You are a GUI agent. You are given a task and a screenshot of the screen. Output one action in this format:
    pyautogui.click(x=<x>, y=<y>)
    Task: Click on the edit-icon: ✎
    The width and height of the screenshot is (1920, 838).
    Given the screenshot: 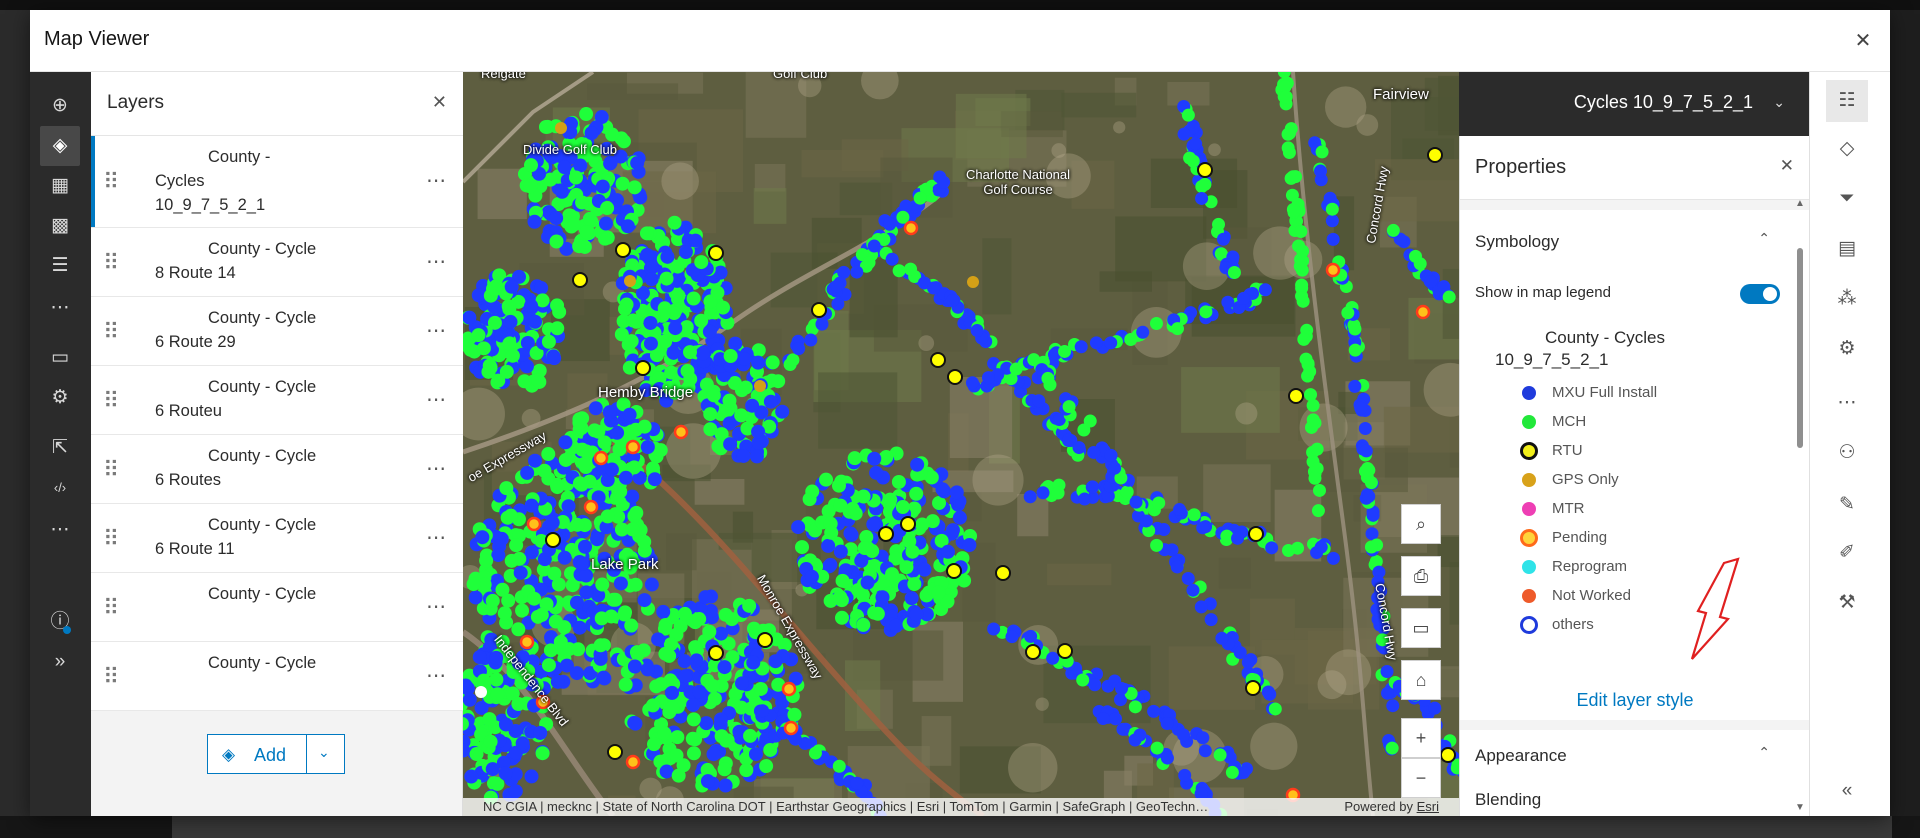 What is the action you would take?
    pyautogui.click(x=1847, y=505)
    